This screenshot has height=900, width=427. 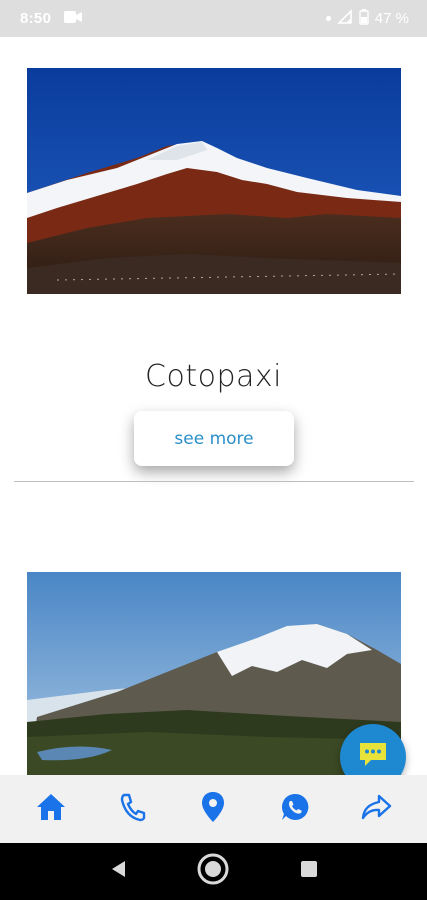 I want to click on battery-icon, so click(x=364, y=18).